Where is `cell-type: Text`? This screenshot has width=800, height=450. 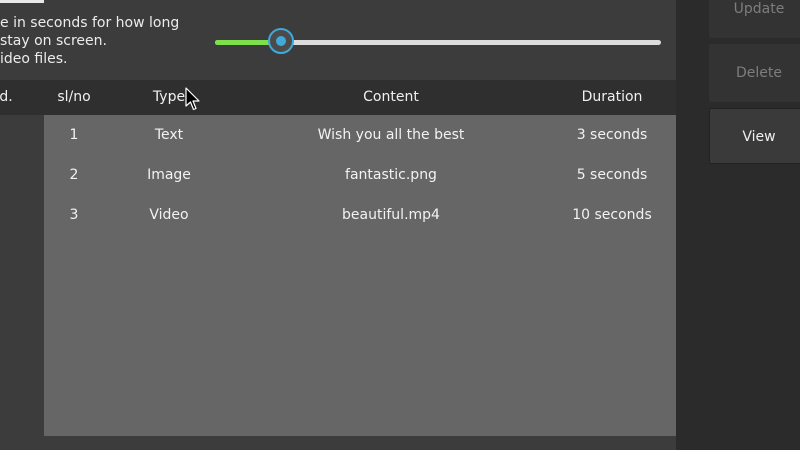 cell-type: Text is located at coordinates (169, 135).